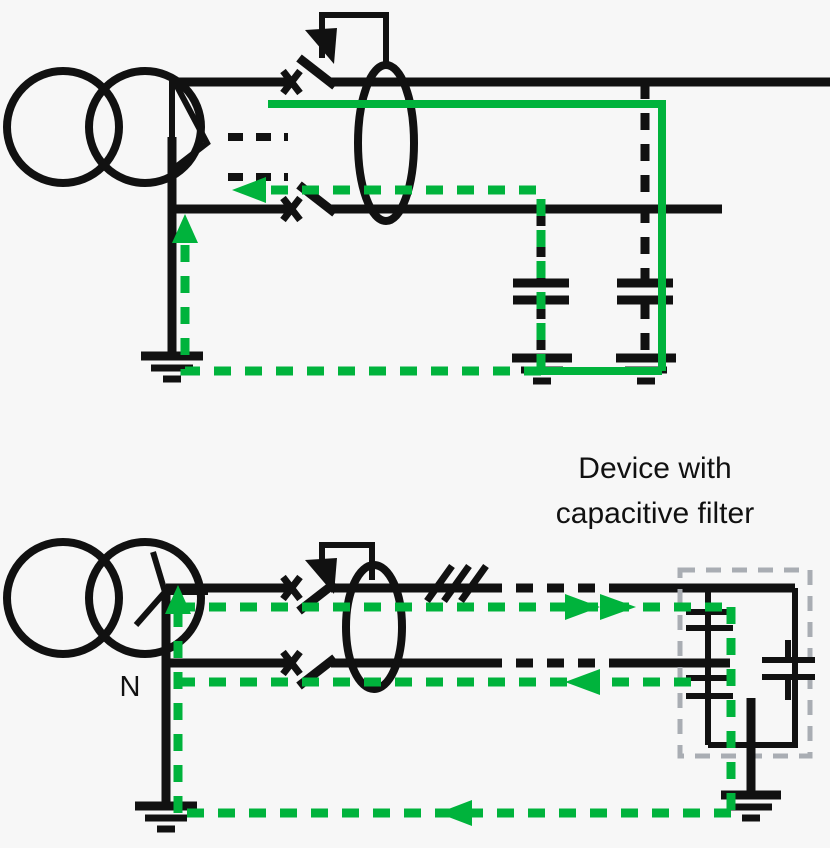 This screenshot has width=830, height=848. I want to click on neutral-label-N: N, so click(130, 687).